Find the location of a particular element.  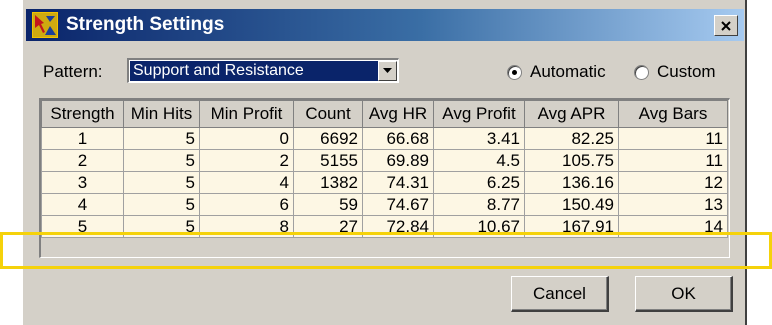

table-cell: 82.25 is located at coordinates (571, 138).